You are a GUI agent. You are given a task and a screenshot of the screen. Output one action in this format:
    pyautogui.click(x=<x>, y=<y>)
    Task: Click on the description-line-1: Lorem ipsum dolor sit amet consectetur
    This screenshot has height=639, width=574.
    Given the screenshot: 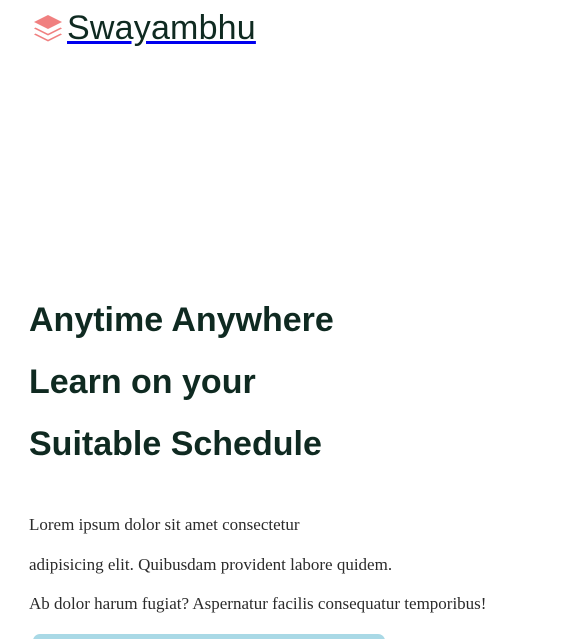 What is the action you would take?
    pyautogui.click(x=164, y=524)
    